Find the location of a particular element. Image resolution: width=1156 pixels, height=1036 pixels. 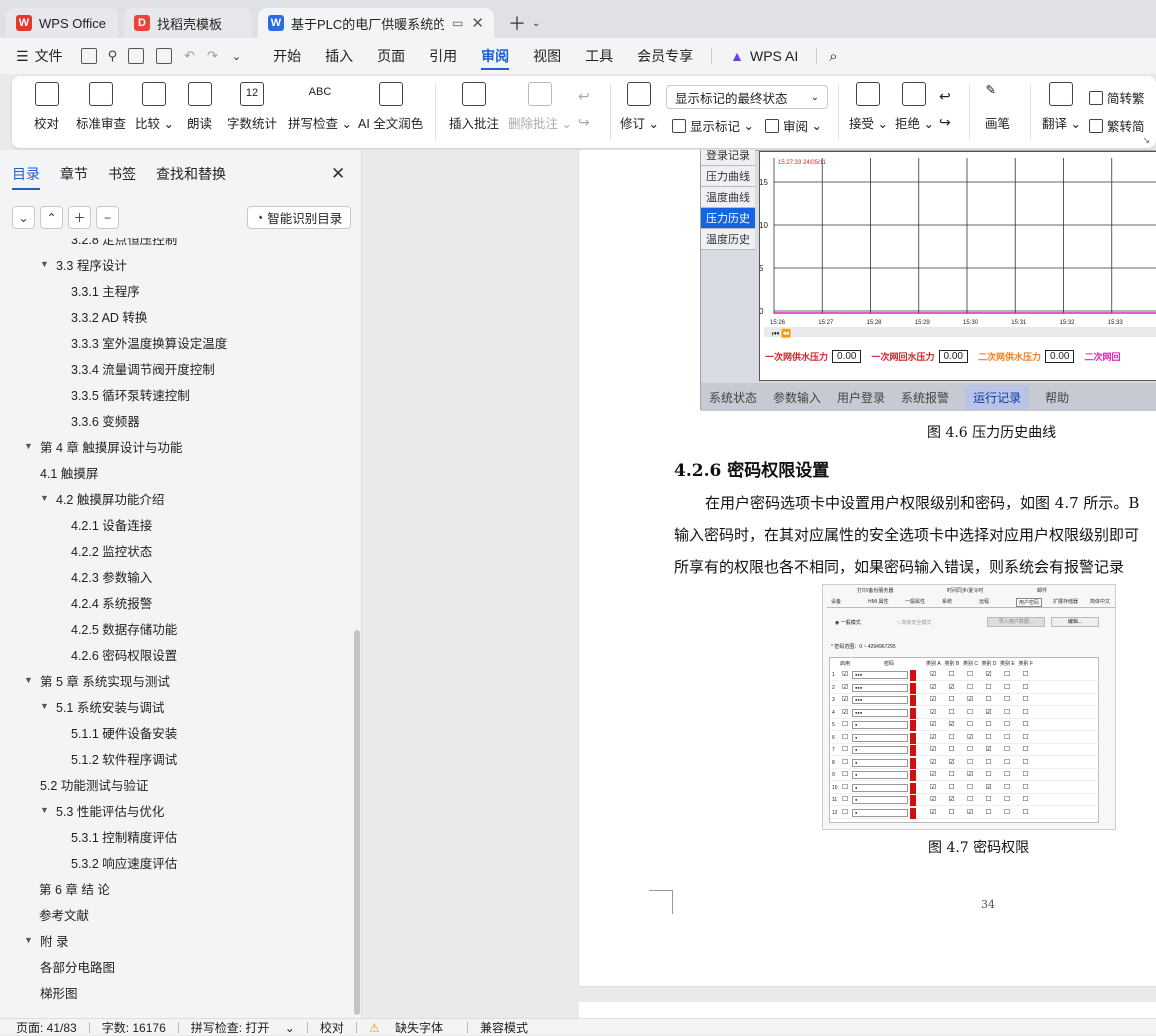

toc-item: 3.3.5 循环泵转速控制 is located at coordinates (130, 394).